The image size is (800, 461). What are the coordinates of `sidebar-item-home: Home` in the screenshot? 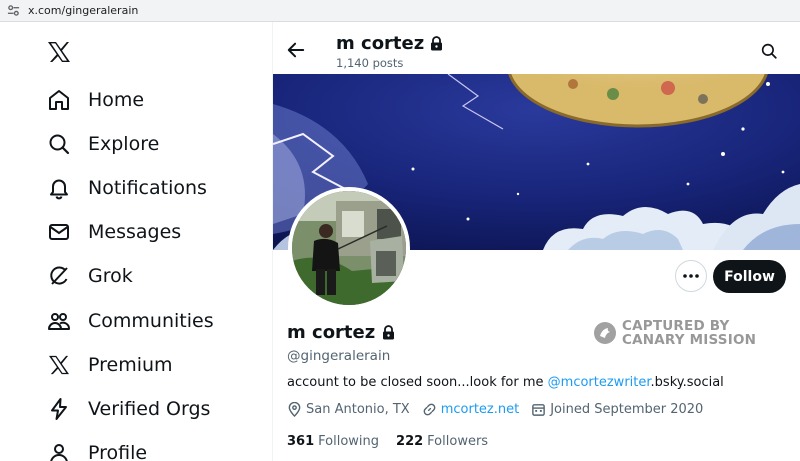 It's located at (95, 100).